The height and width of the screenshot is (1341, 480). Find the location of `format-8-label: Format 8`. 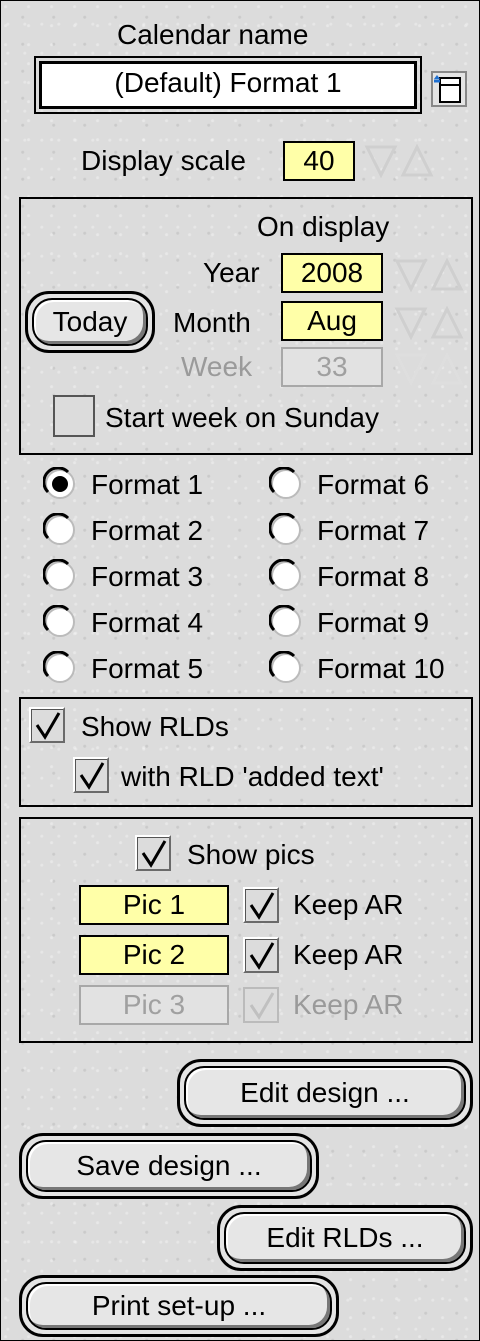

format-8-label: Format 8 is located at coordinates (373, 576).